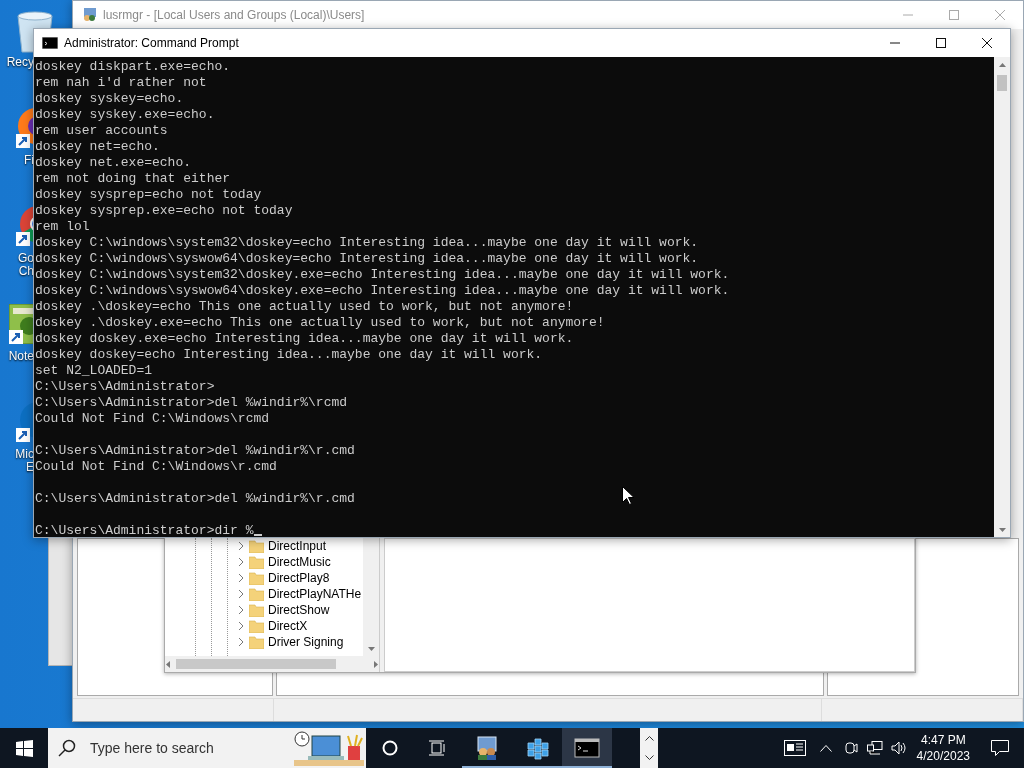 Image resolution: width=1024 pixels, height=768 pixels. Describe the element at coordinates (438, 748) in the screenshot. I see `task-view-icon` at that location.